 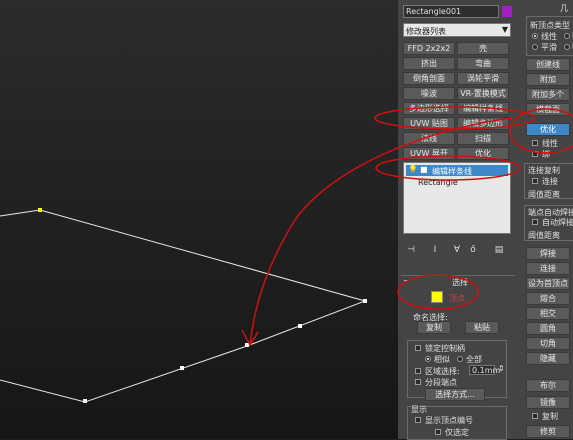 I want to click on configure-icon: ▤, so click(x=499, y=250).